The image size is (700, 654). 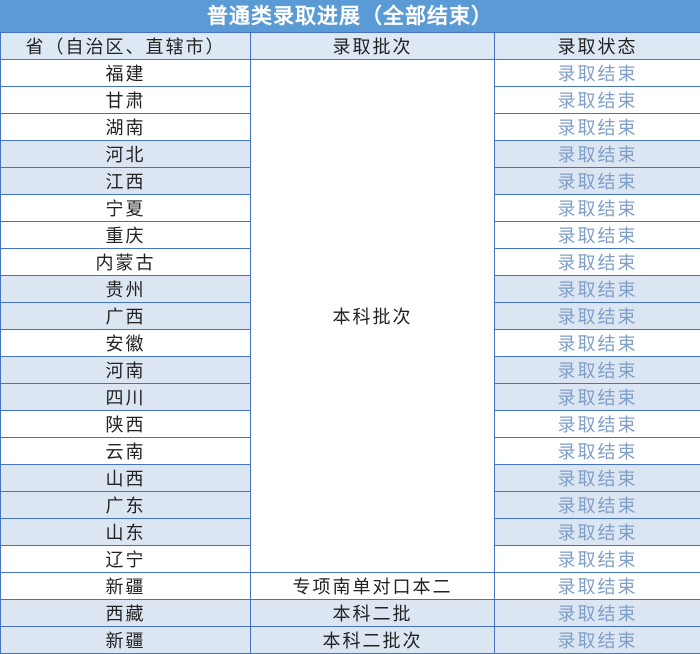 I want to click on province-cell: 山东, so click(x=126, y=532).